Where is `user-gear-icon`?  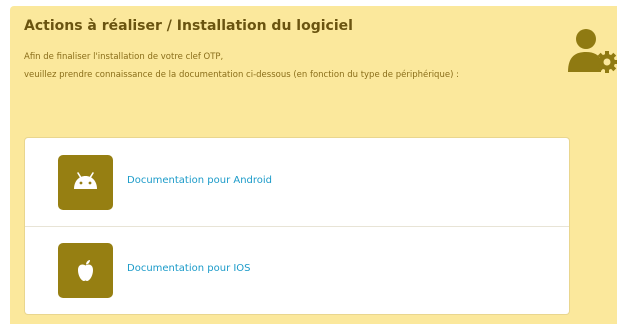
user-gear-icon is located at coordinates (592, 51).